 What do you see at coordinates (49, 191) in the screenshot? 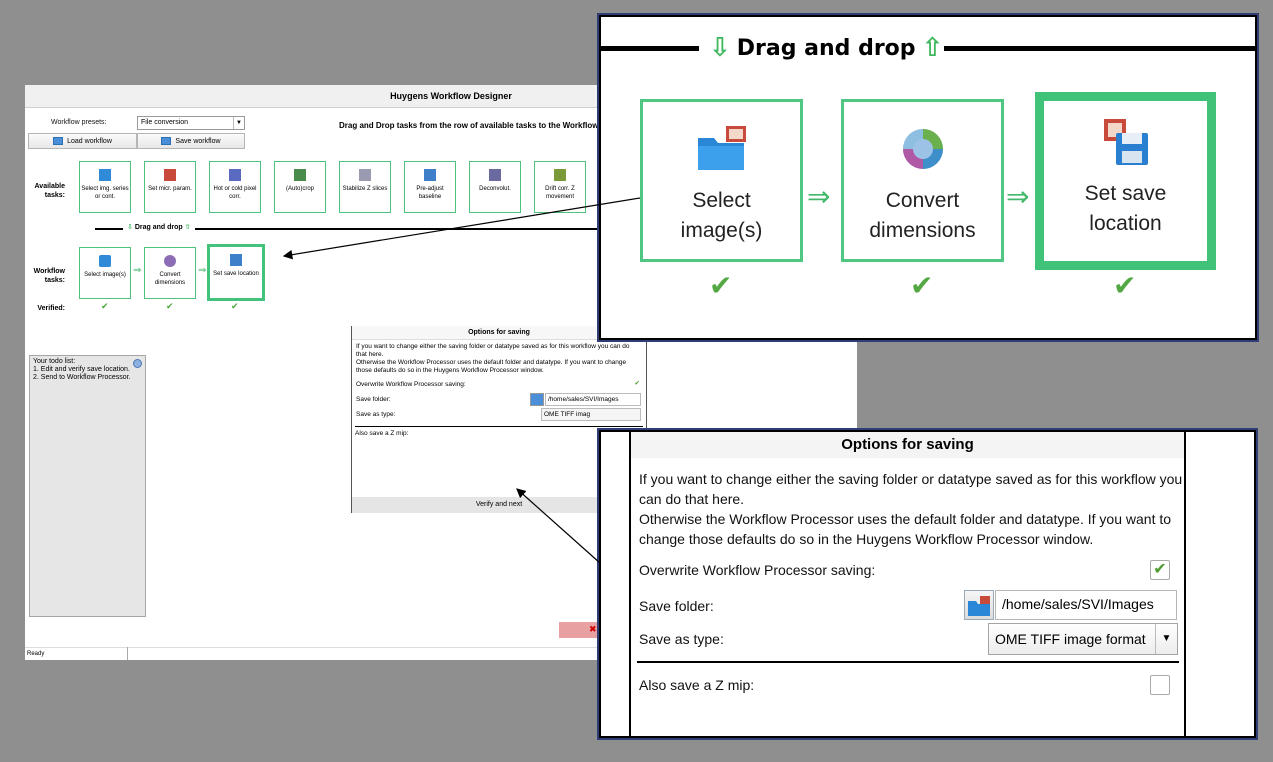
I see `available-tasks-label: Available tasks:` at bounding box center [49, 191].